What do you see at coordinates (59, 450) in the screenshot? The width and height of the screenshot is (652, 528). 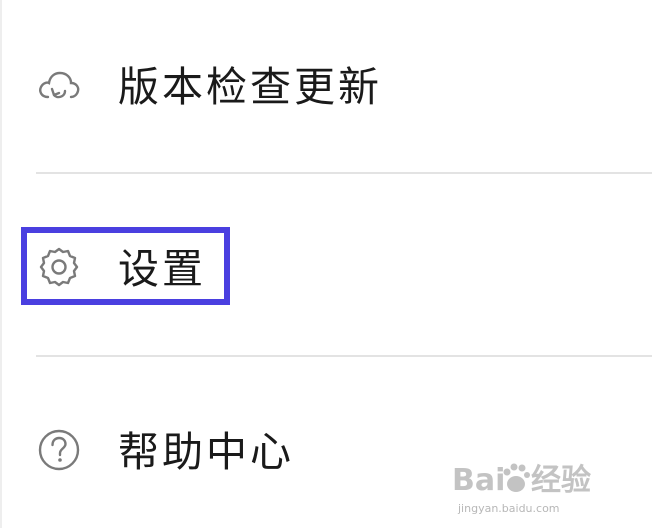 I see `help-circle-icon` at bounding box center [59, 450].